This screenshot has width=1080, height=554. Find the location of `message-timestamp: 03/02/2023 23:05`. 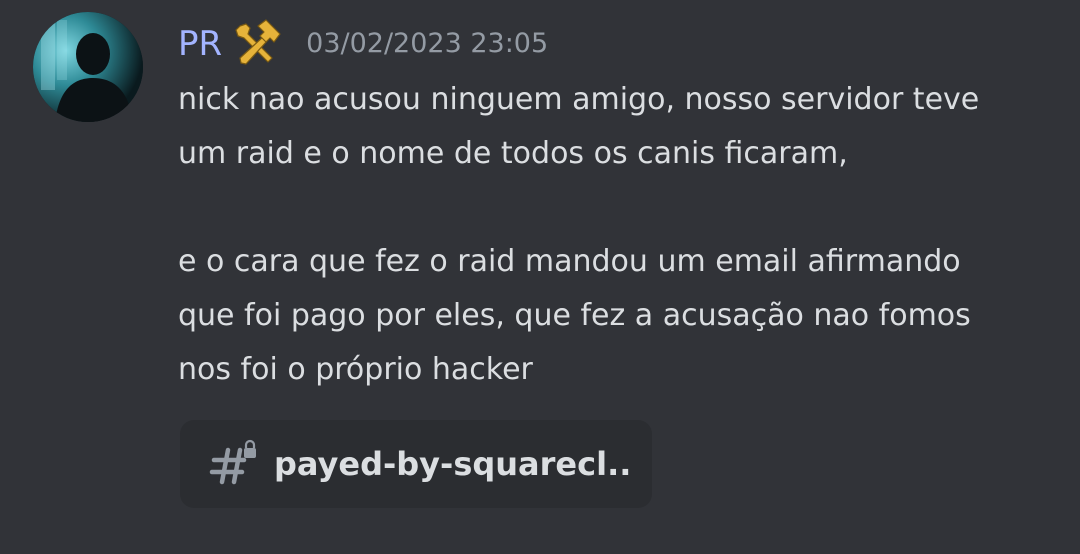

message-timestamp: 03/02/2023 23:05 is located at coordinates (427, 44).